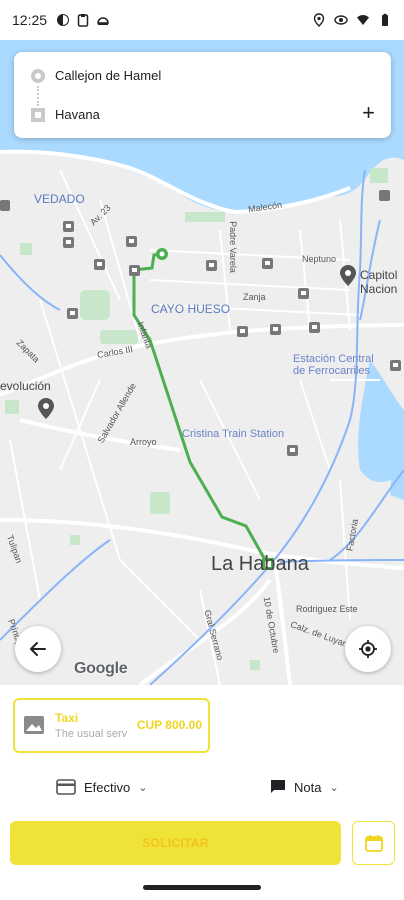 The height and width of the screenshot is (900, 404). Describe the element at coordinates (319, 259) in the screenshot. I see `map-label-neptuno: Neptuno` at that location.